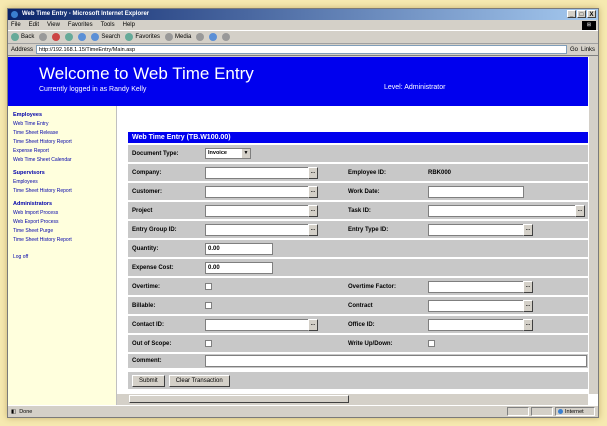 Image resolution: width=607 pixels, height=426 pixels. I want to click on forward-button, so click(43, 37).